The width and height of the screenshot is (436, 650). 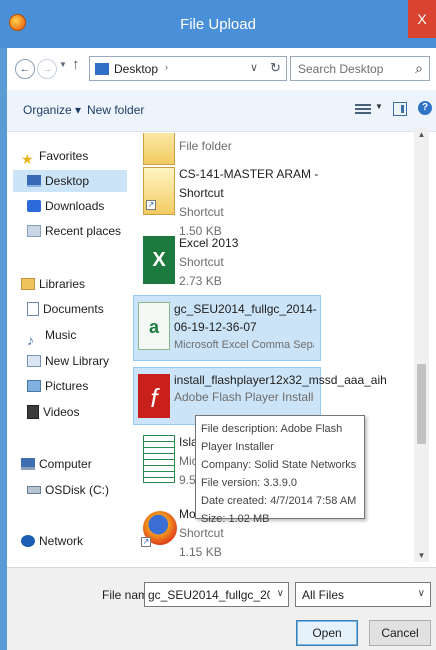 What do you see at coordinates (188, 68) in the screenshot?
I see `address-field: Desktop › ∨ ↻` at bounding box center [188, 68].